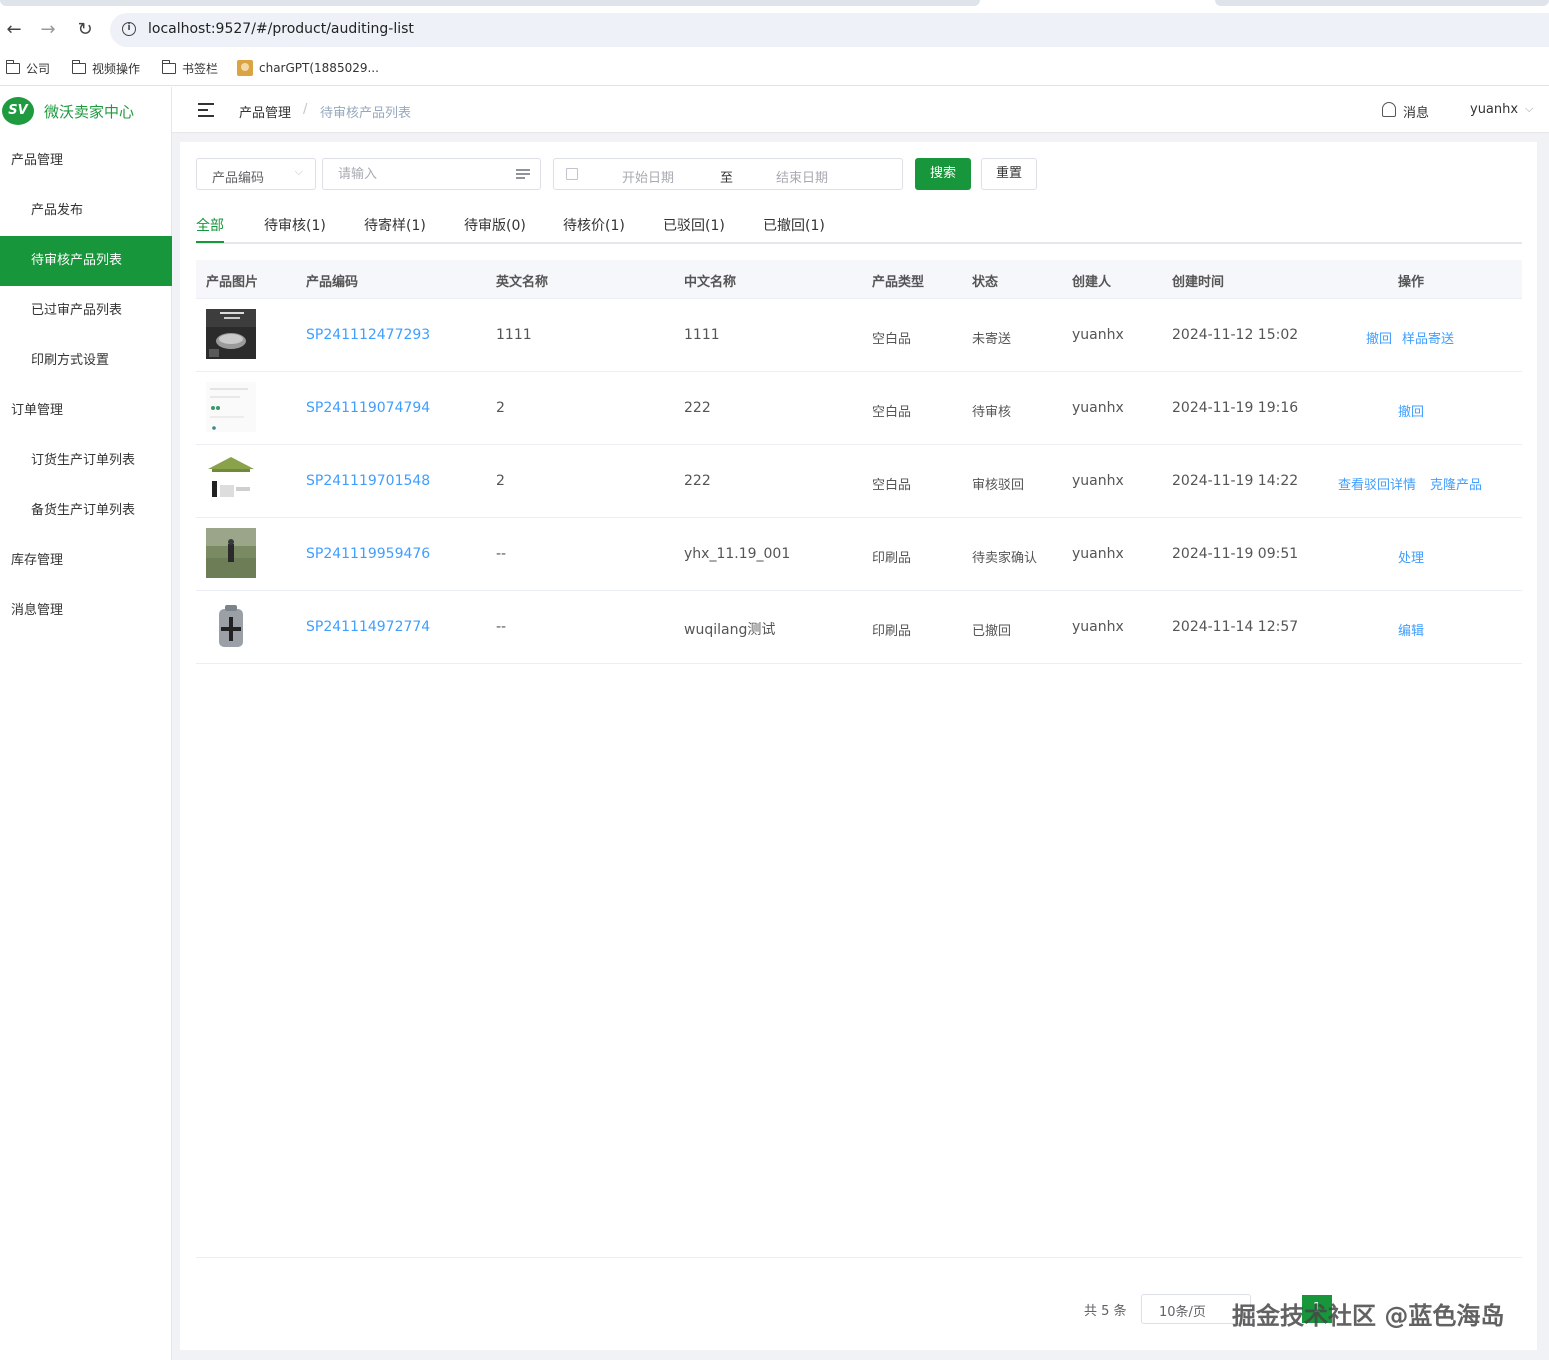  What do you see at coordinates (1235, 554) in the screenshot?
I see `created-time: 2024-11-19 09:51` at bounding box center [1235, 554].